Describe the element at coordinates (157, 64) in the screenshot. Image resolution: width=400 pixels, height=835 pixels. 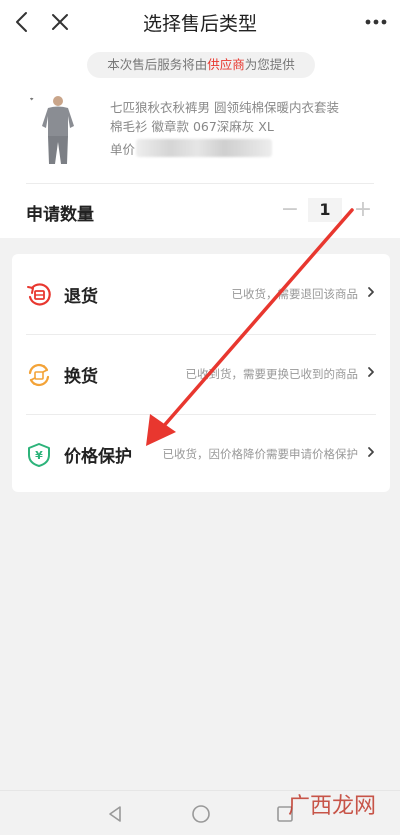
I see `notice-prefix: 本次售后服务将由` at that location.